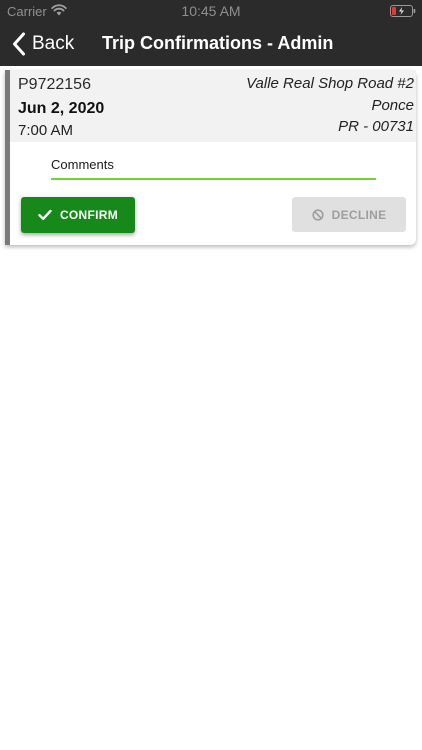  I want to click on status-bar: Carrier 10:45 AM, so click(211, 11).